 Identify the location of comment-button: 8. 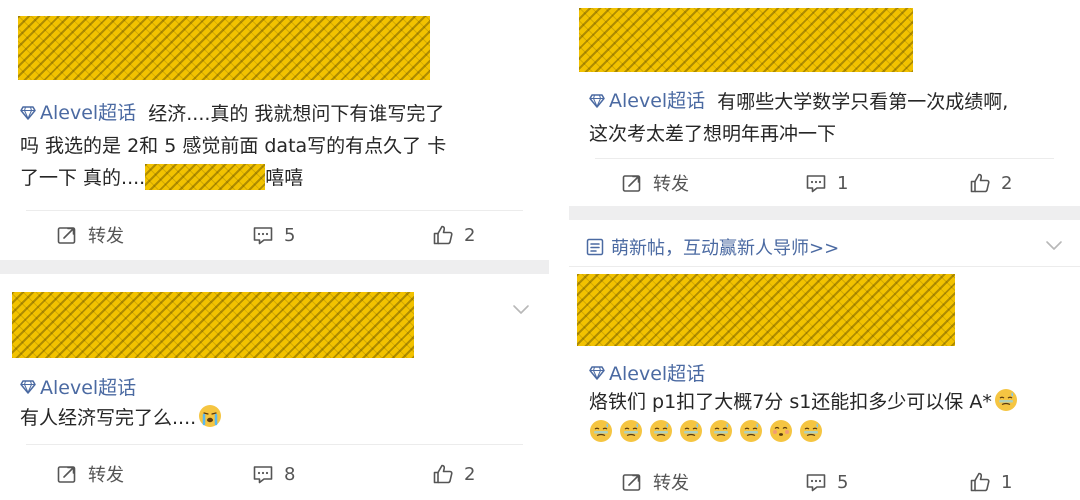
(273, 474).